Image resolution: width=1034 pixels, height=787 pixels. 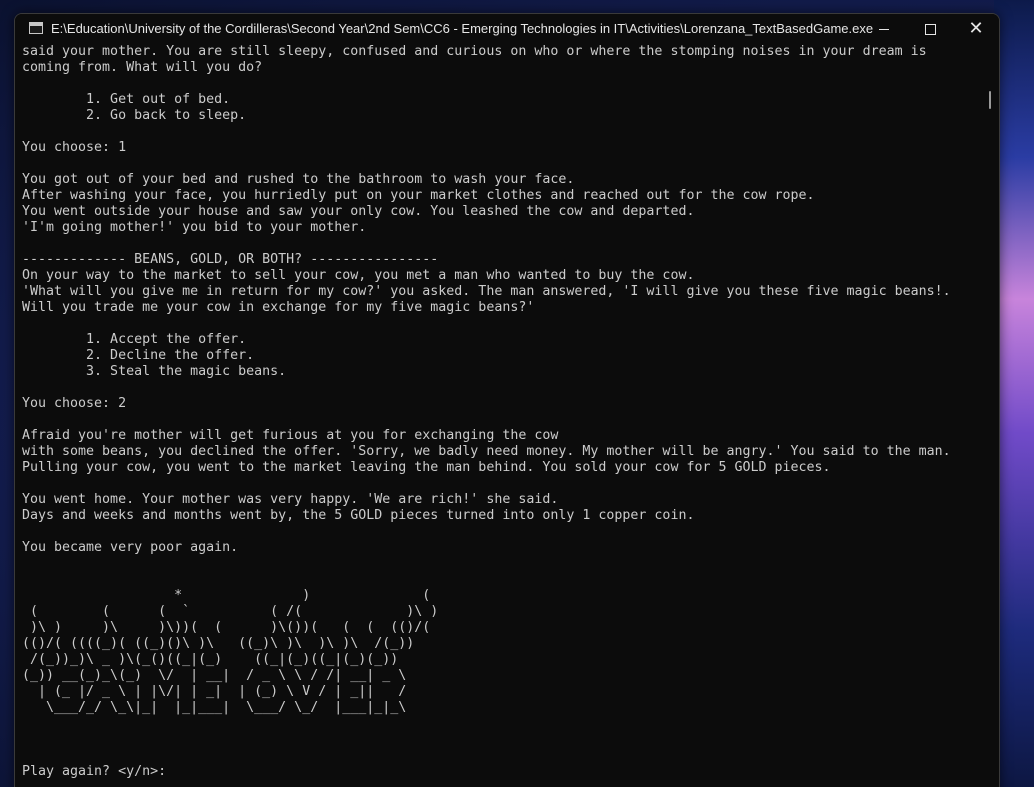 What do you see at coordinates (230, 611) in the screenshot?
I see `console-line: ( ( ( ` ( /( )\ )` at bounding box center [230, 611].